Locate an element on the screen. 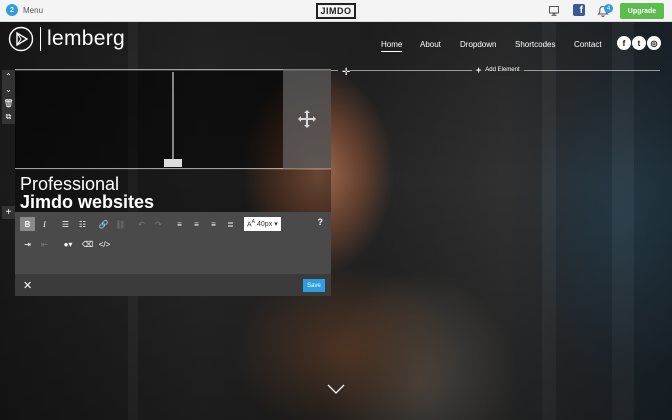 This screenshot has width=672, height=420. italic-button: I is located at coordinates (44, 224).